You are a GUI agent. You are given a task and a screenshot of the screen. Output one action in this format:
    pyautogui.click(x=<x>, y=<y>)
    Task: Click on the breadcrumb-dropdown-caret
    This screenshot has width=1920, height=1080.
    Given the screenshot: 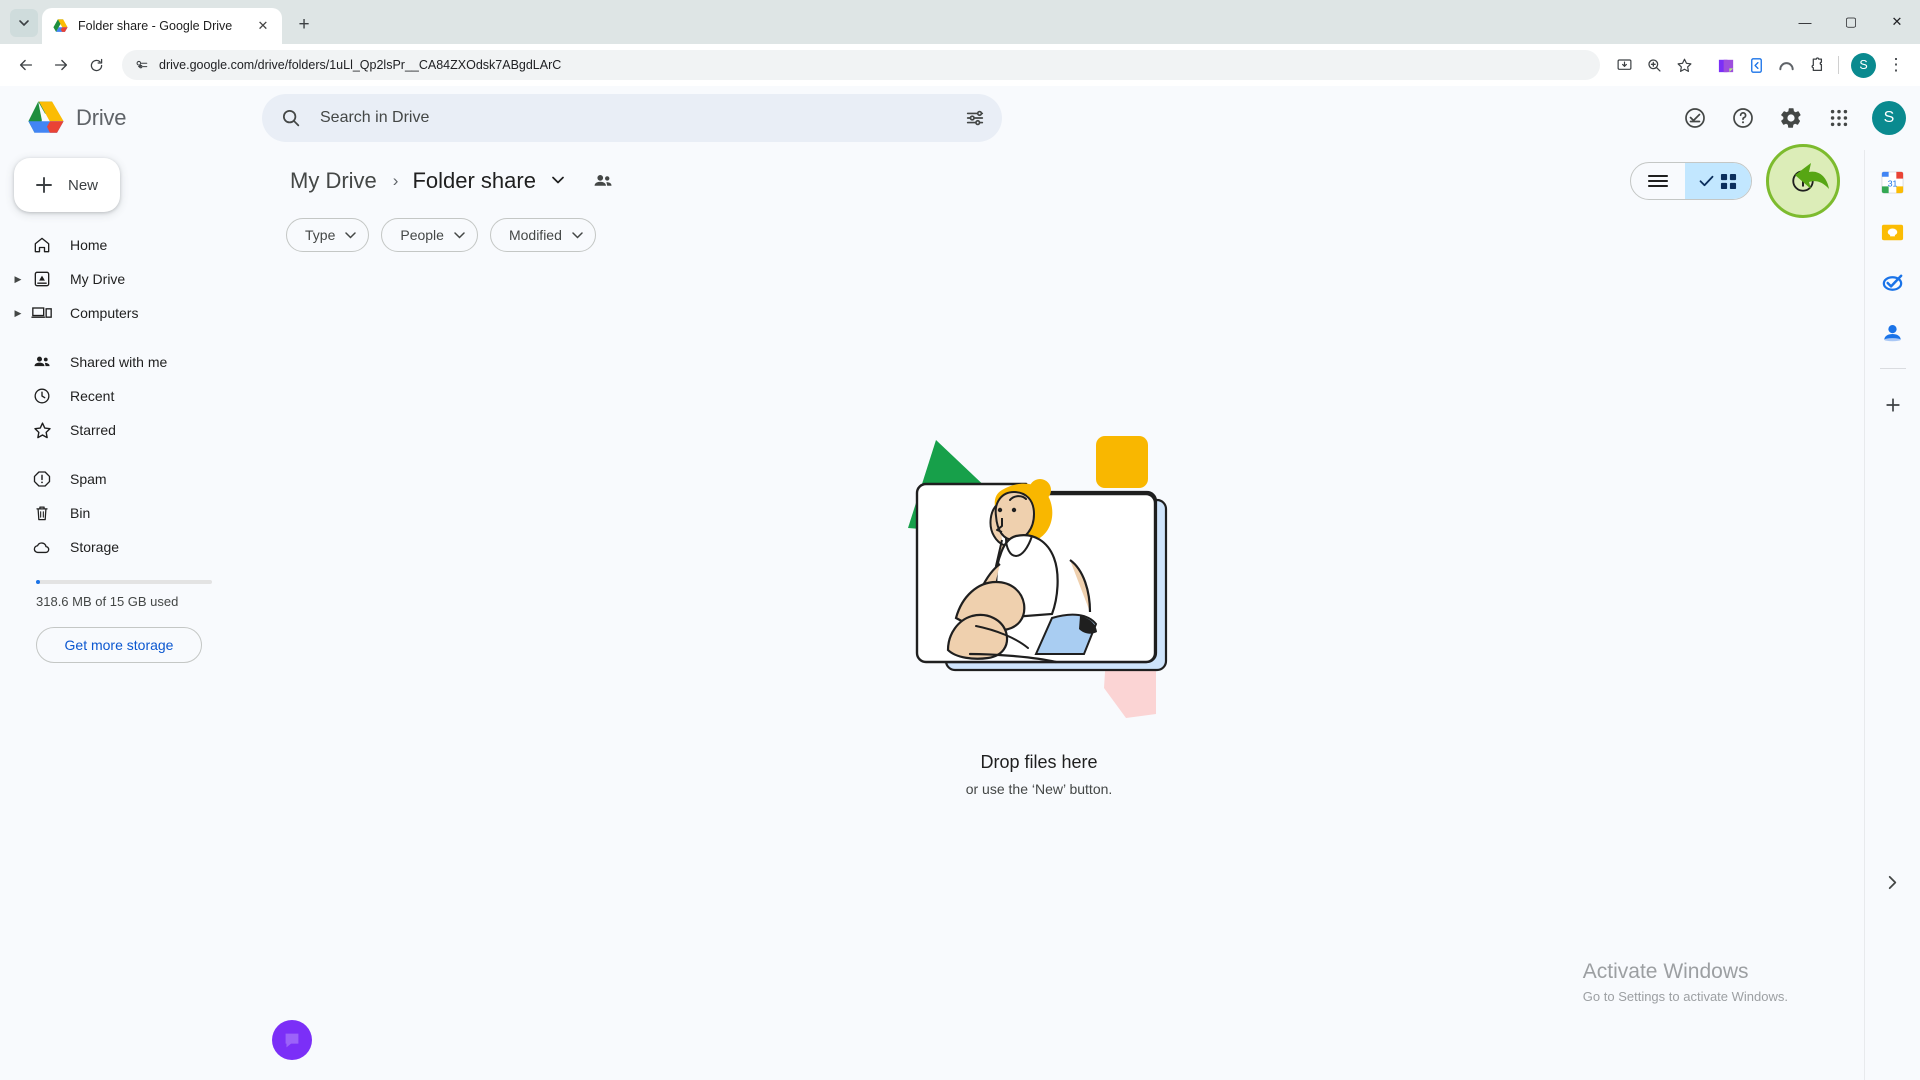 What is the action you would take?
    pyautogui.click(x=558, y=181)
    